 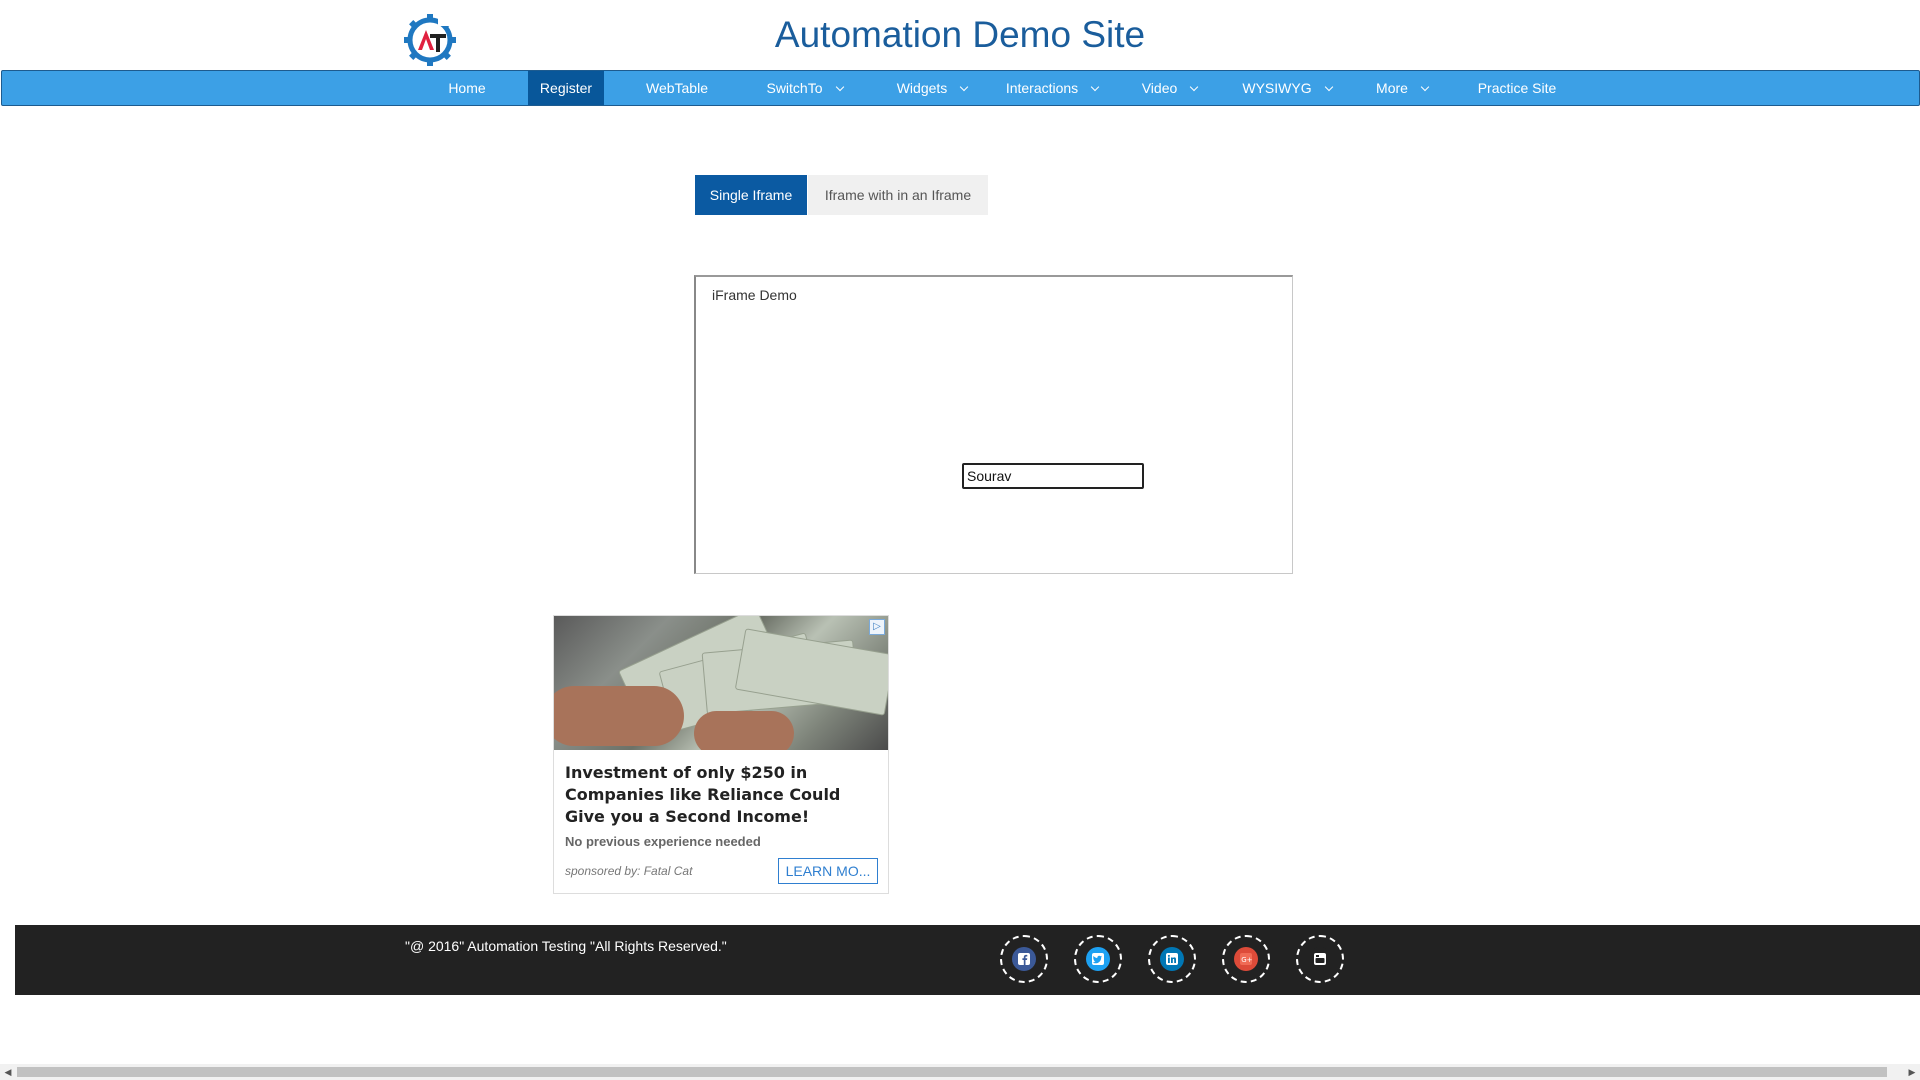 I want to click on linkedin-link, so click(x=1172, y=959).